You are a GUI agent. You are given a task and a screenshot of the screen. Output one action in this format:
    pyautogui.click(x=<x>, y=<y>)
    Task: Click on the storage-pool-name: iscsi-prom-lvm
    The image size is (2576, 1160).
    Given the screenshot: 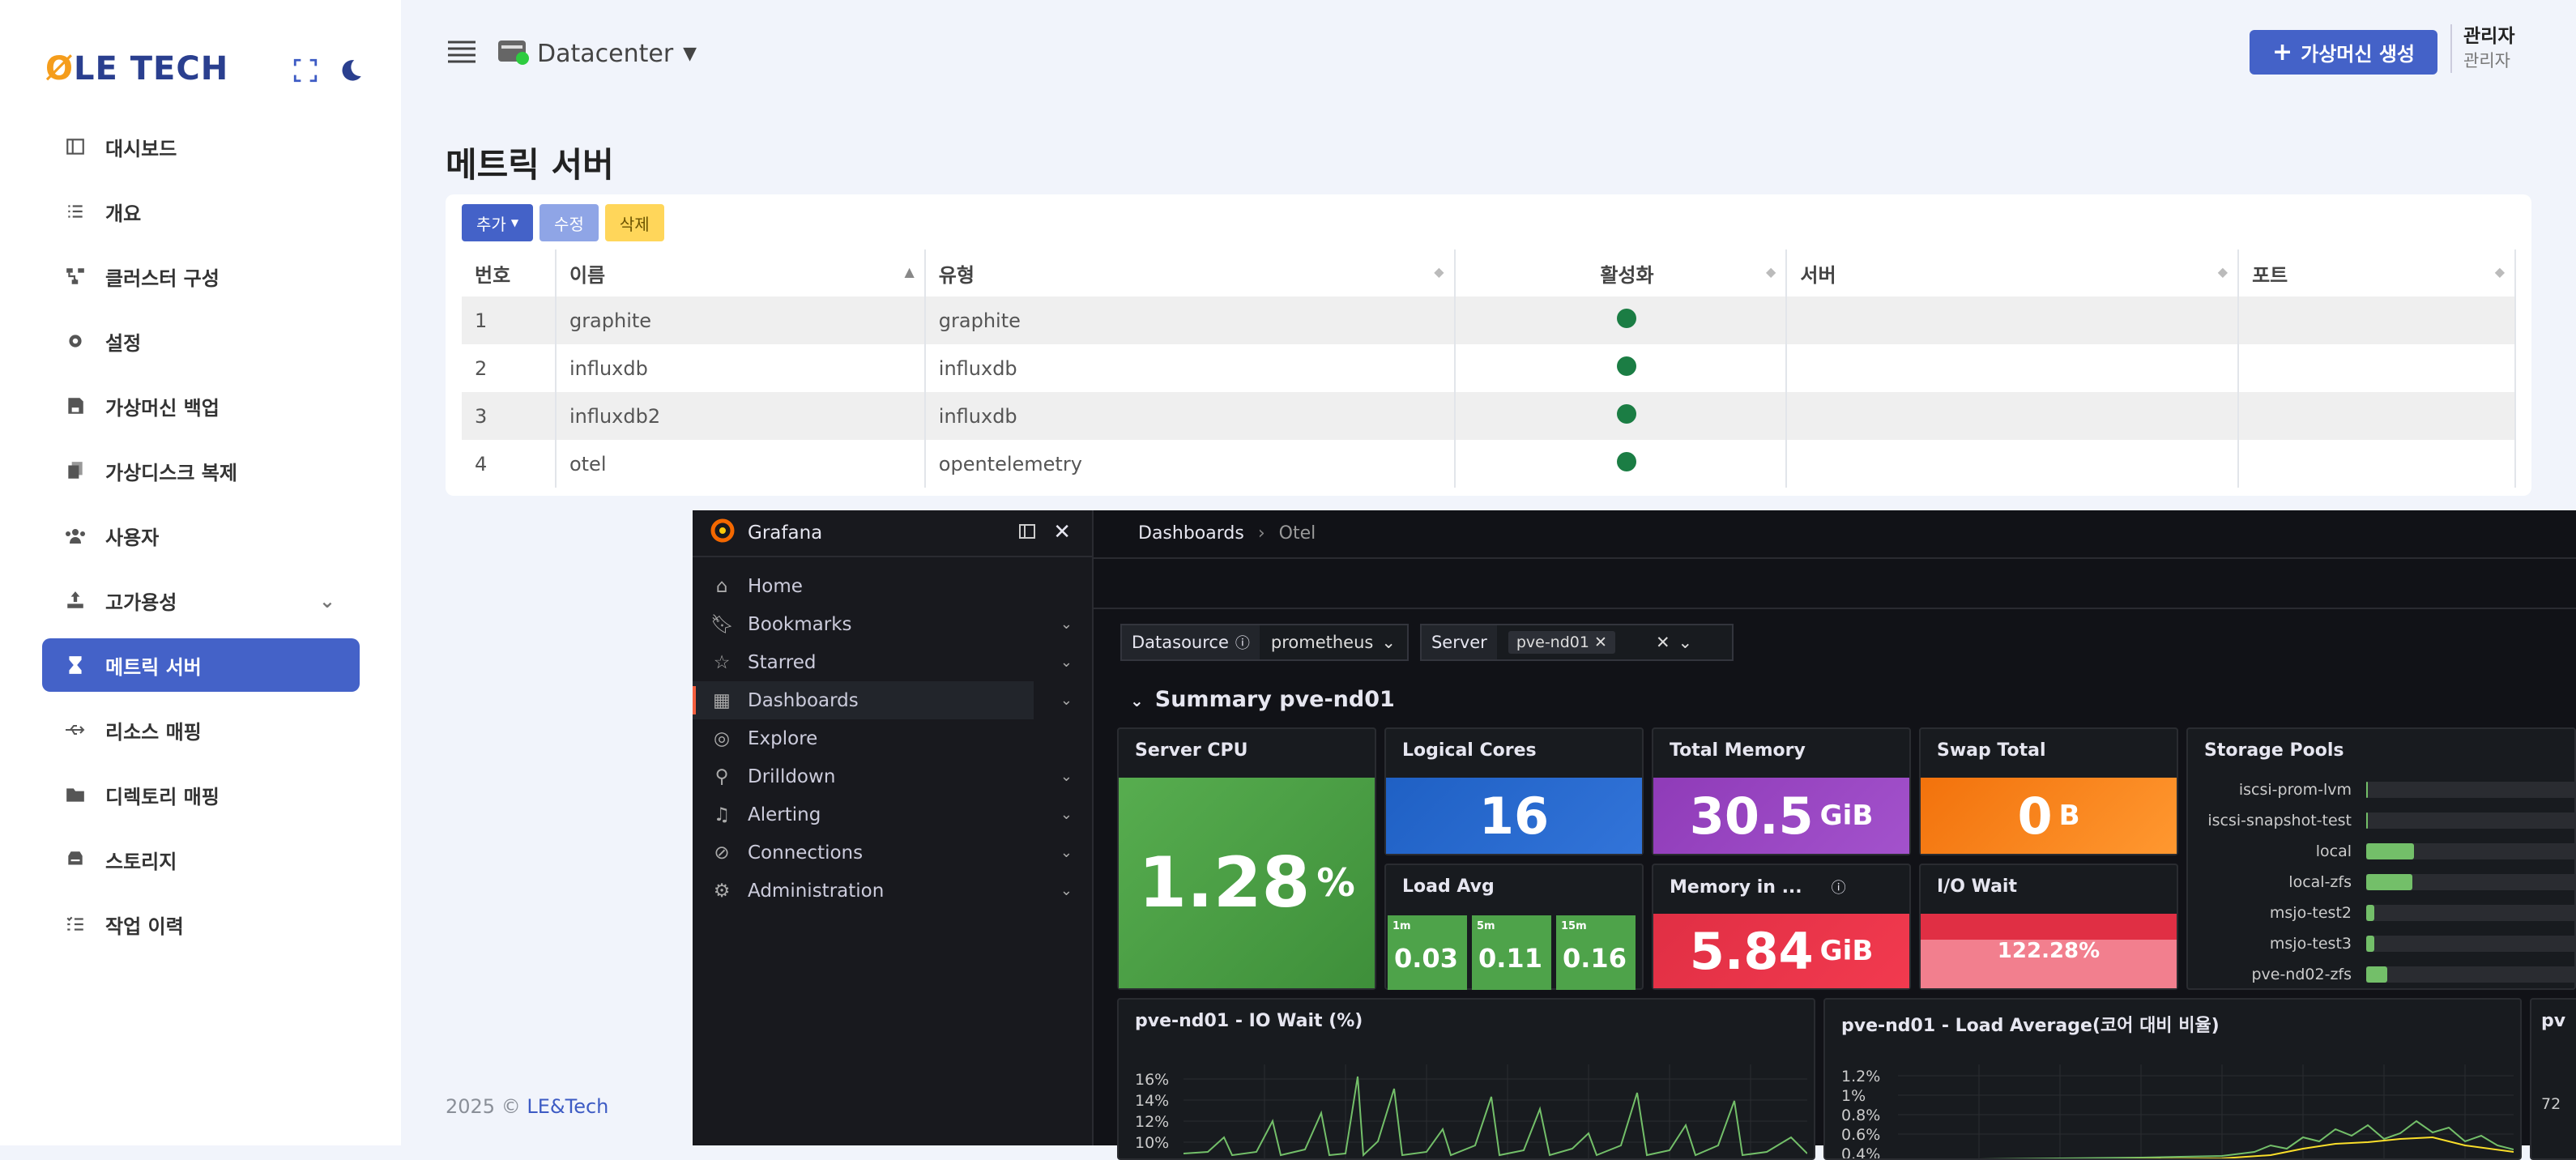 What is the action you would take?
    pyautogui.click(x=2295, y=790)
    